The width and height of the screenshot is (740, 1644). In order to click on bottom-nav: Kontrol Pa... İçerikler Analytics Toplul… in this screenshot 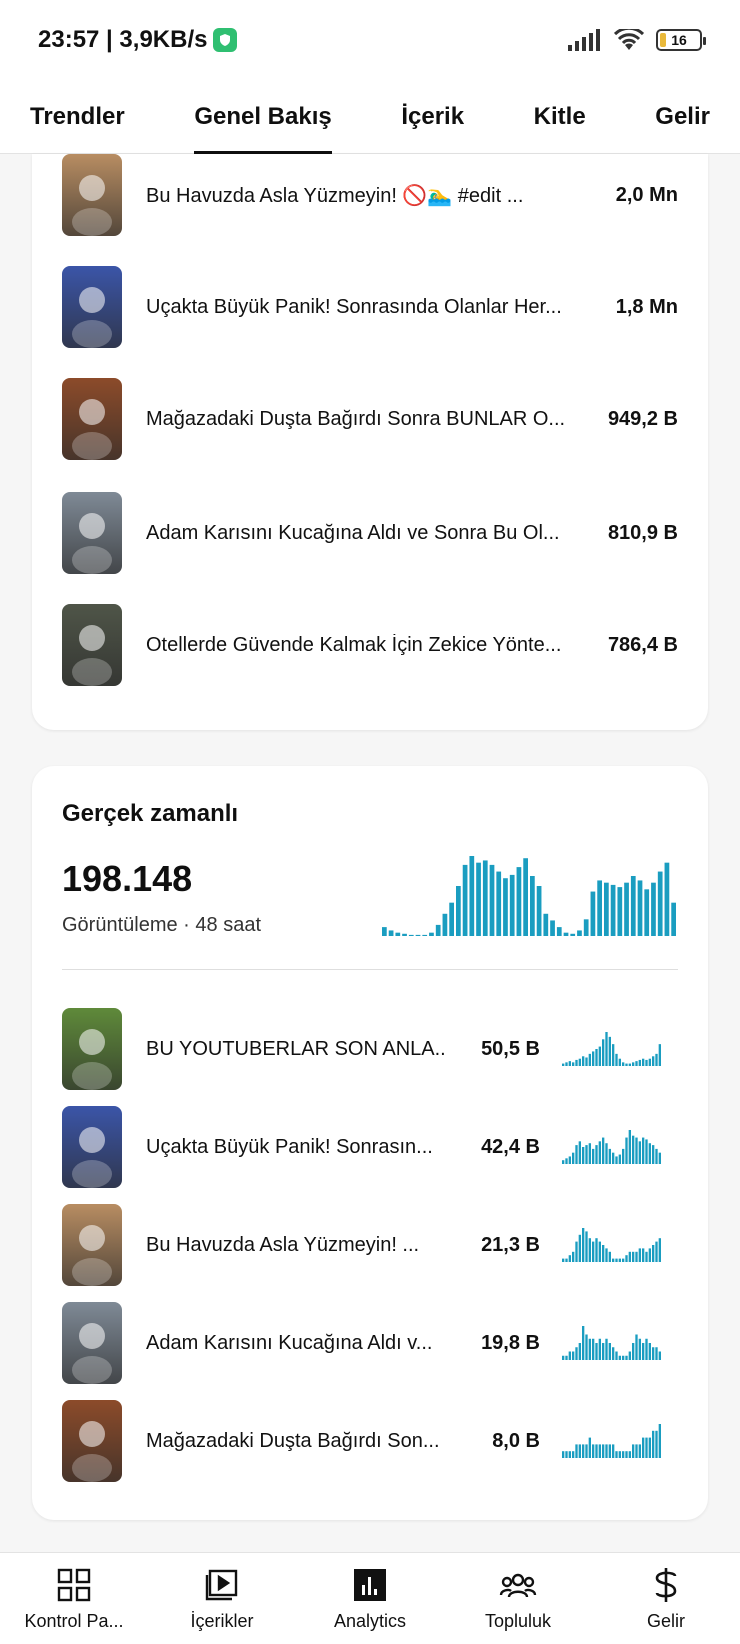, I will do `click(370, 1598)`.